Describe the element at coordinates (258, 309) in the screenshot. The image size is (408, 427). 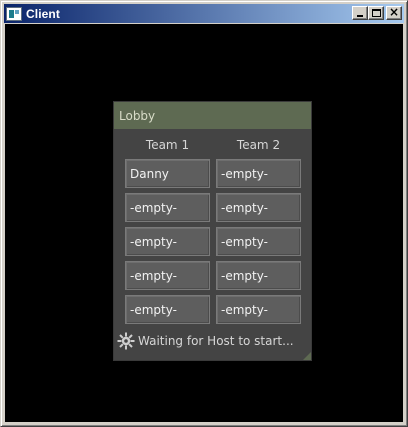
I see `team-2-slot-5: -empty-` at that location.